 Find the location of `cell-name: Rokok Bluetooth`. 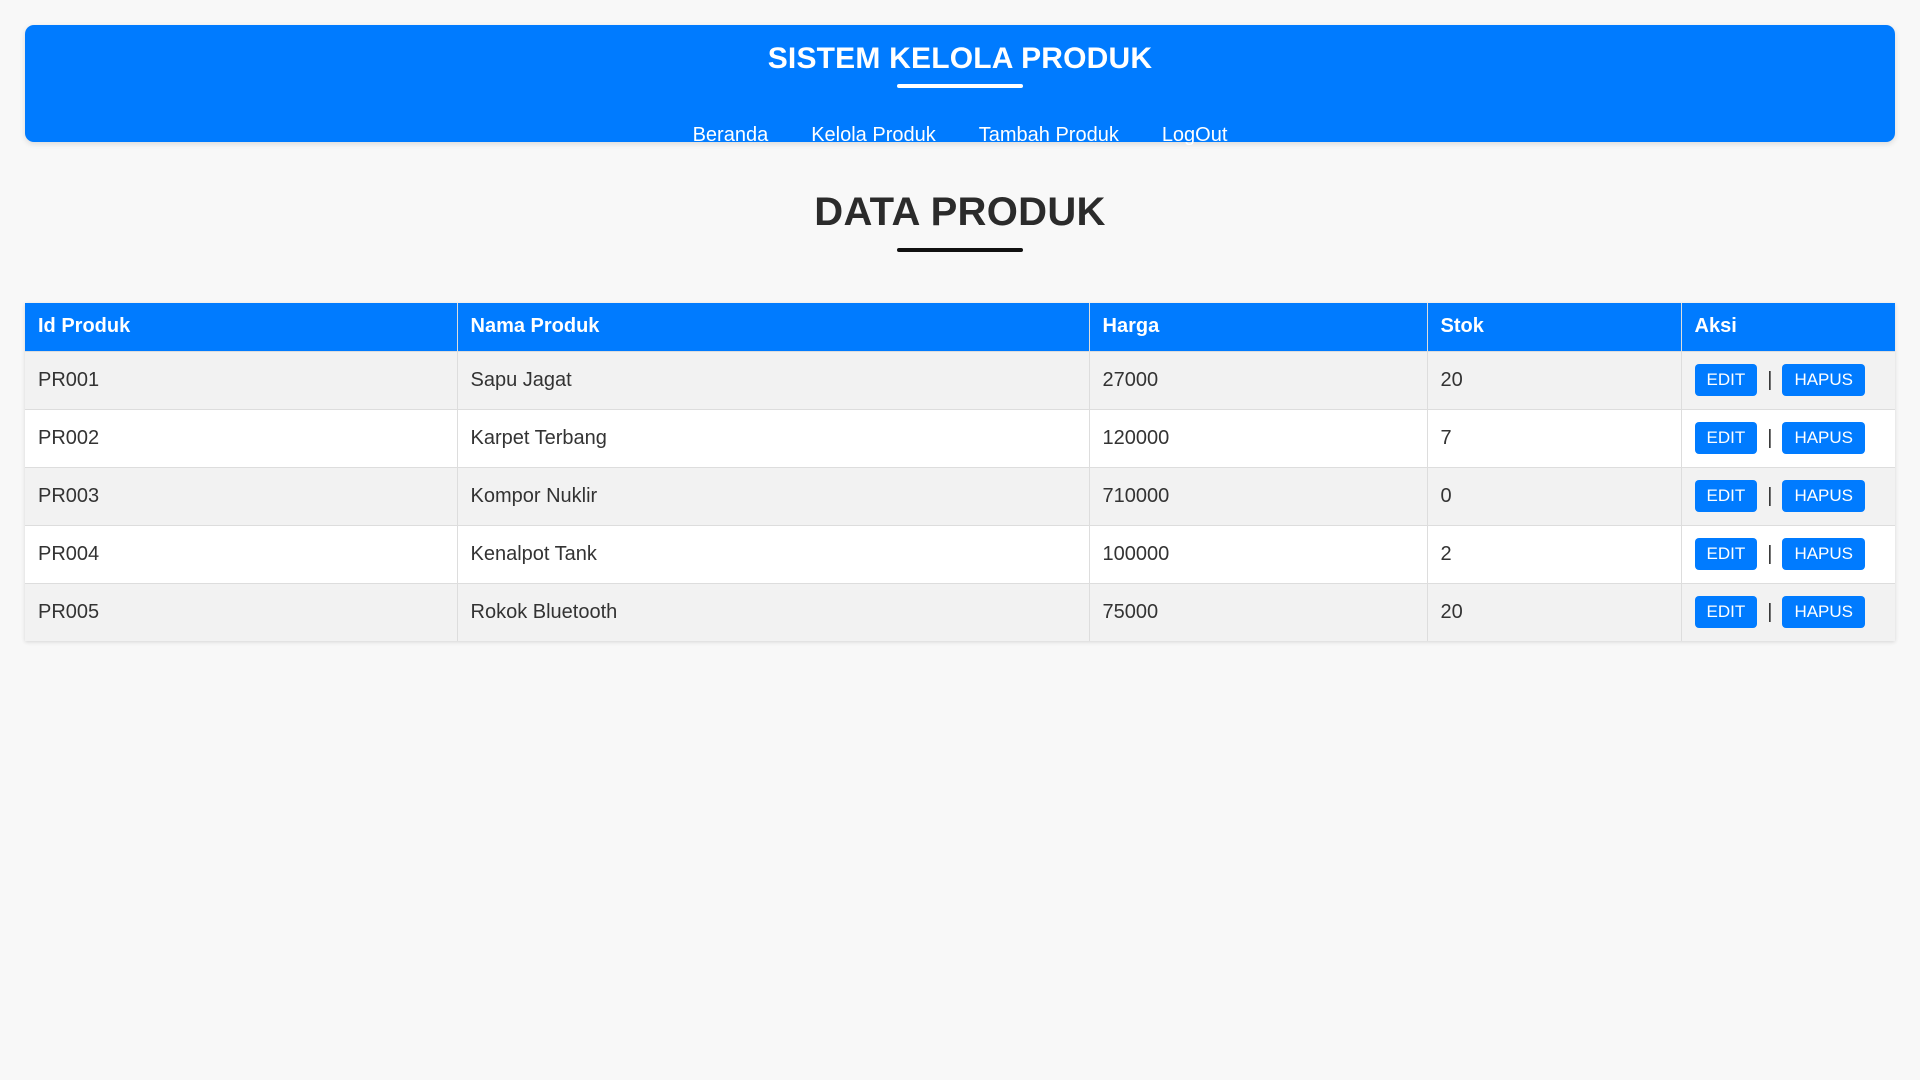

cell-name: Rokok Bluetooth is located at coordinates (773, 611).